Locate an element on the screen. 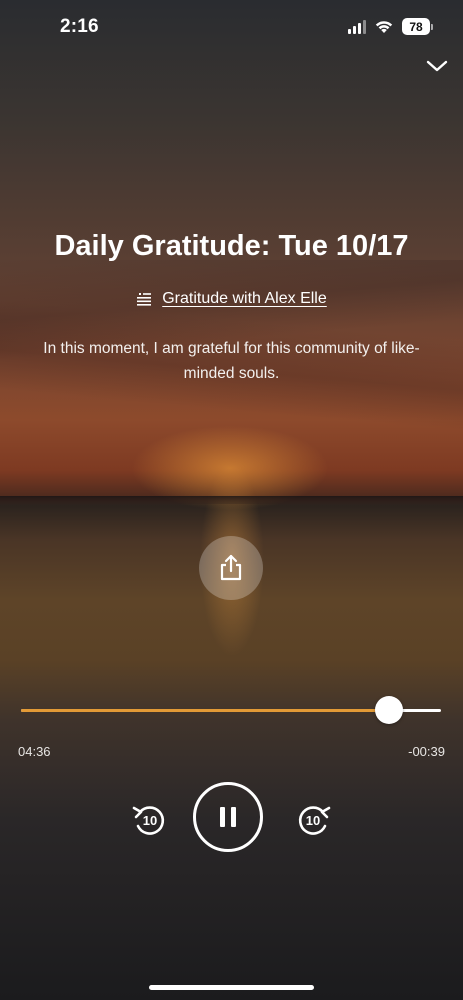  track-title: Daily Gratitude: Tue 10/17 is located at coordinates (231, 246).